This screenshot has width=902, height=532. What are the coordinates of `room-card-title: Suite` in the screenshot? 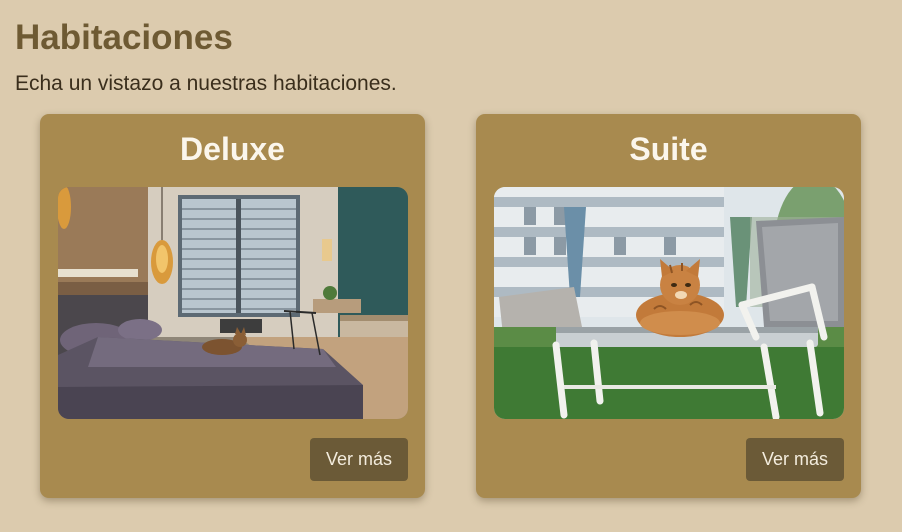 It's located at (668, 149).